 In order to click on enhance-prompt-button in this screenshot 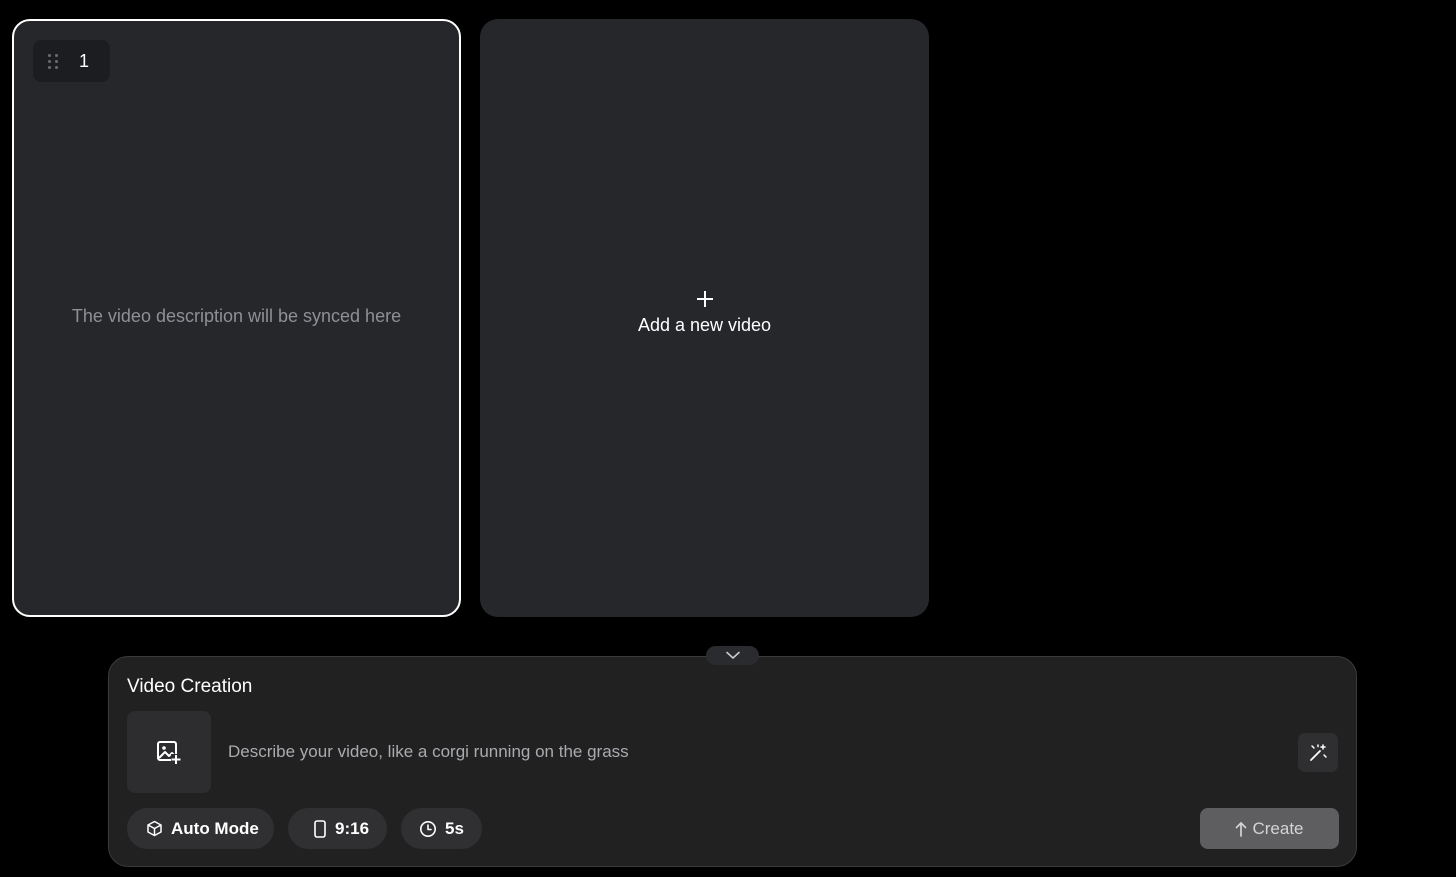, I will do `click(1318, 752)`.